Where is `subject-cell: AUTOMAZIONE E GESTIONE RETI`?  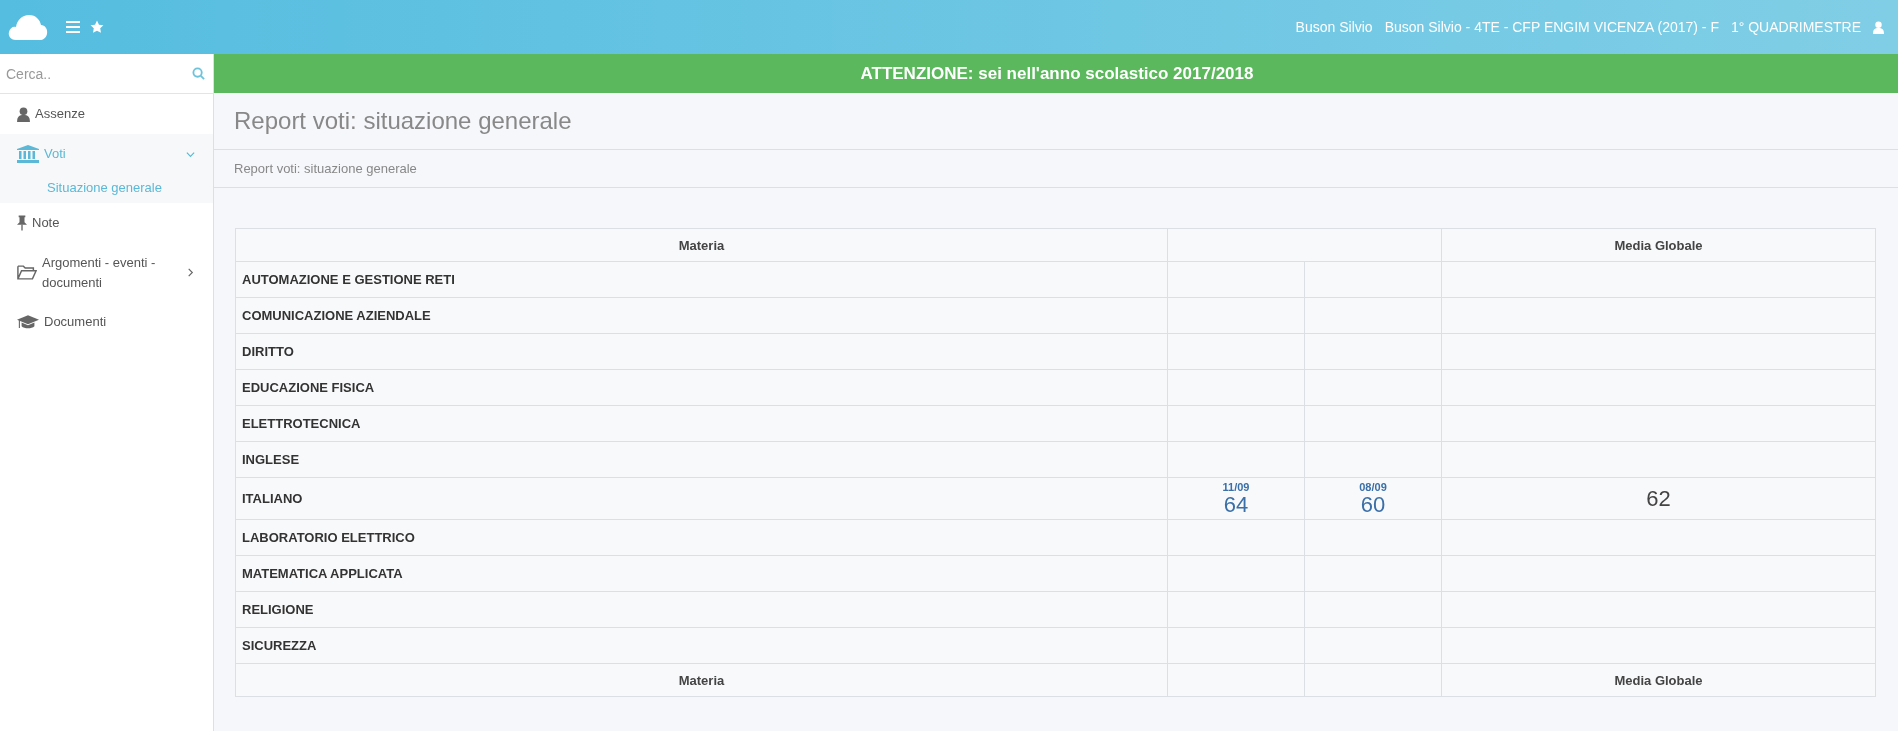
subject-cell: AUTOMAZIONE E GESTIONE RETI is located at coordinates (701, 279).